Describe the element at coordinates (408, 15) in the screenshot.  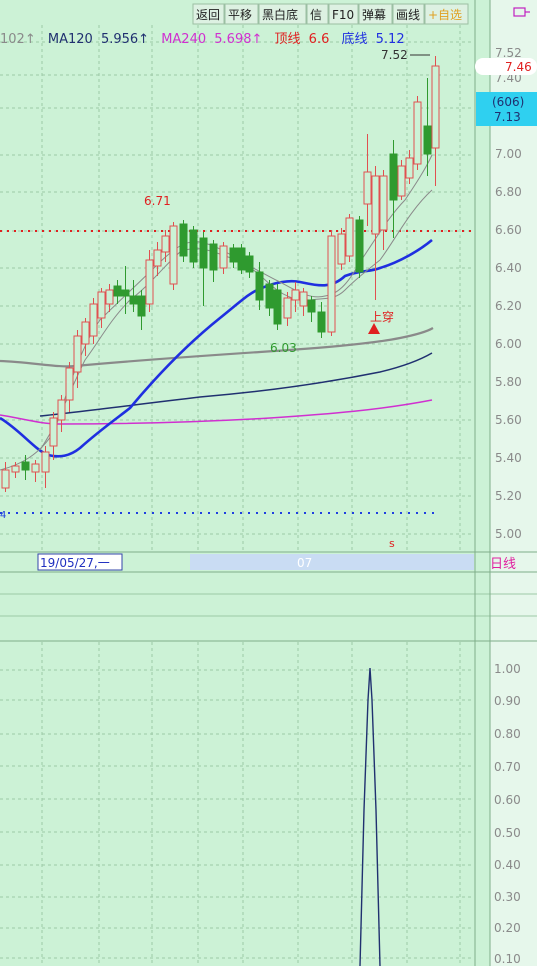
I see `toolbar-button-label-6: 画线` at that location.